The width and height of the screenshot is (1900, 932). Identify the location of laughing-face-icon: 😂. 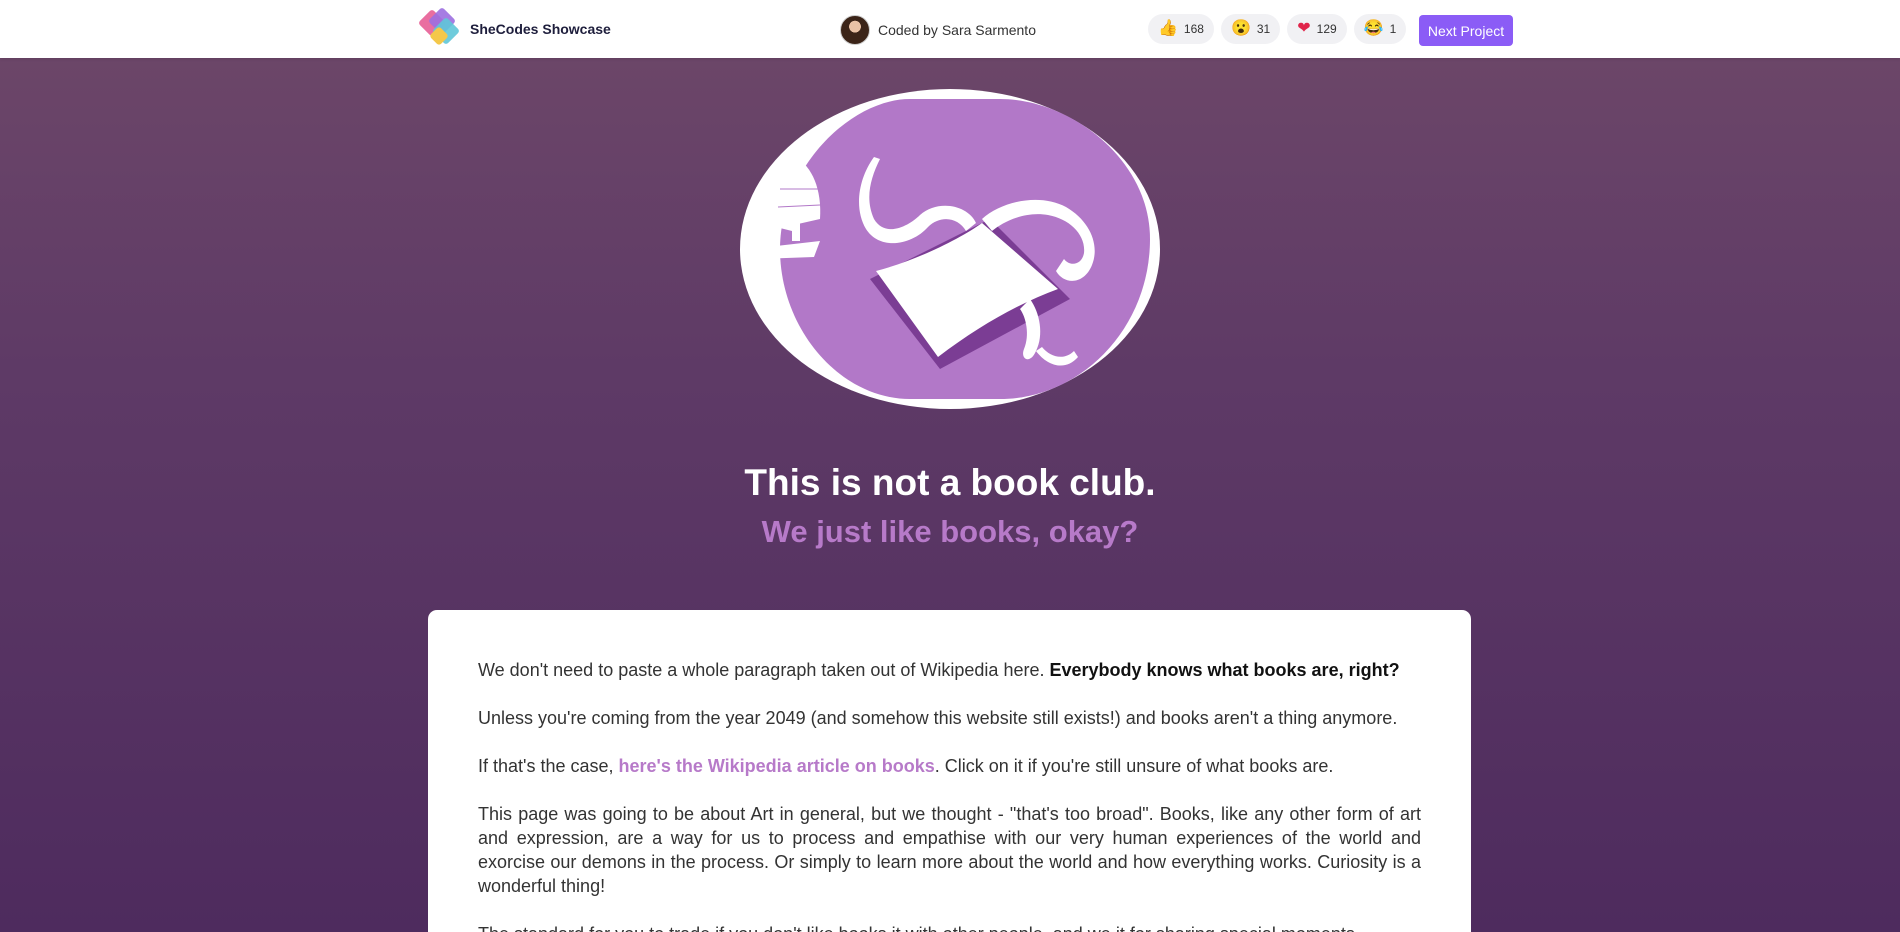
(1373, 28).